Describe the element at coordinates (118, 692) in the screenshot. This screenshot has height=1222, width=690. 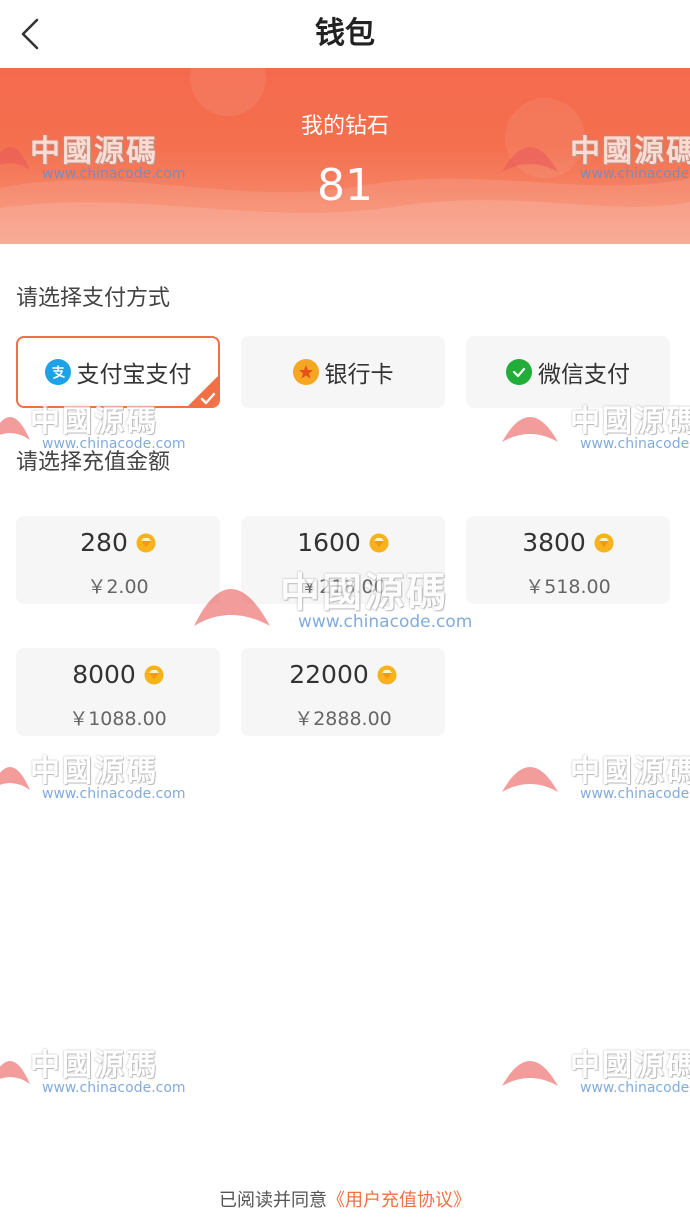
I see `recharge-option-8000: 8000 ￥1088.00` at that location.